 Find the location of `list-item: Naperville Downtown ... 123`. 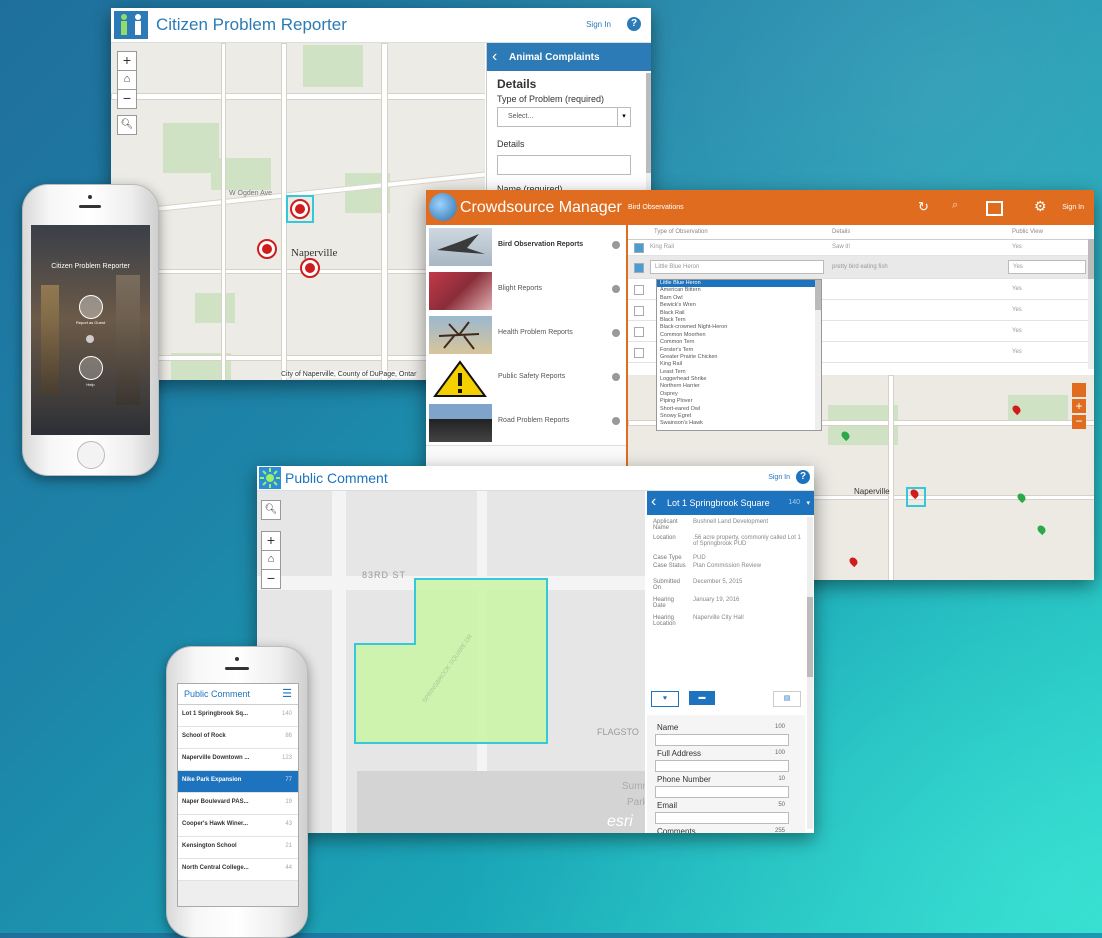

list-item: Naperville Downtown ... 123 is located at coordinates (238, 760).